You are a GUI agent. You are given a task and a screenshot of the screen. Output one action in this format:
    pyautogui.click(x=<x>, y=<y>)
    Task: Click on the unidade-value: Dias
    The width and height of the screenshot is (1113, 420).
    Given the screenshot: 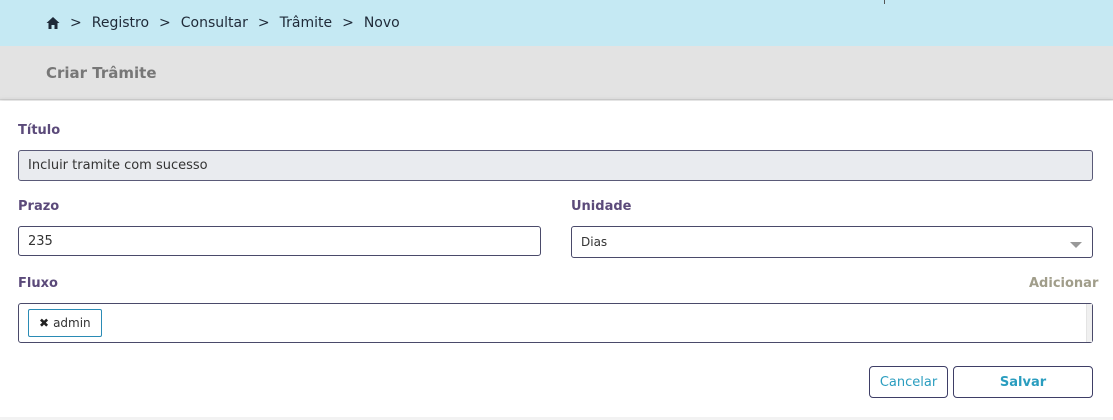 What is the action you would take?
    pyautogui.click(x=594, y=242)
    